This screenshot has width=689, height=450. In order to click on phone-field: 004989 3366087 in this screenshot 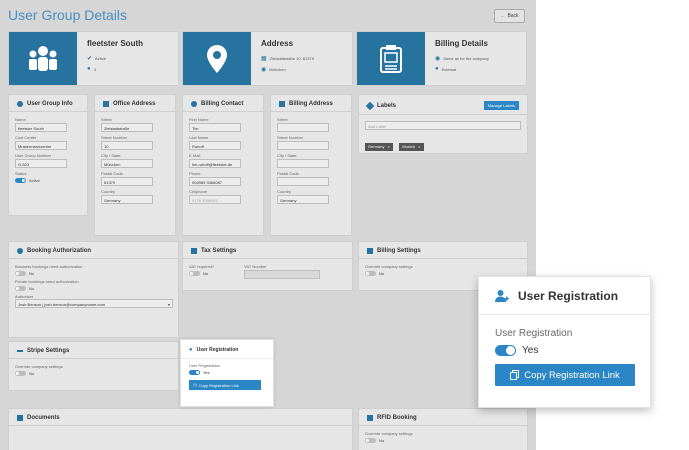, I will do `click(215, 181)`.